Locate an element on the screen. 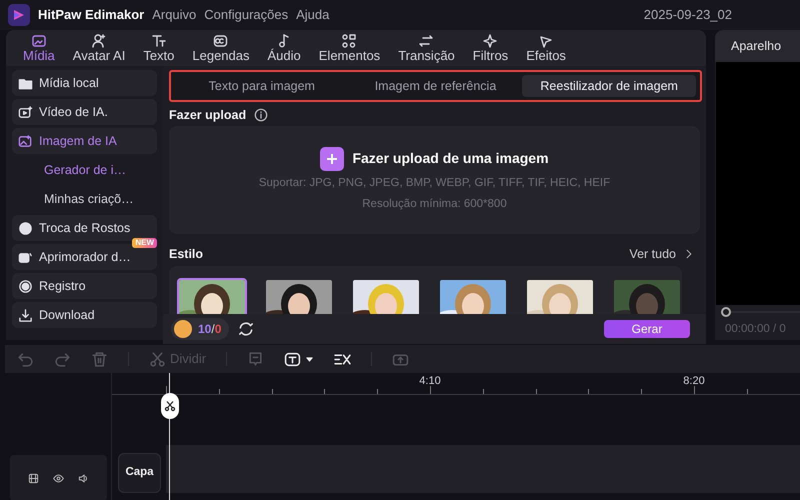  mode-tab: Texto para imagem is located at coordinates (262, 86).